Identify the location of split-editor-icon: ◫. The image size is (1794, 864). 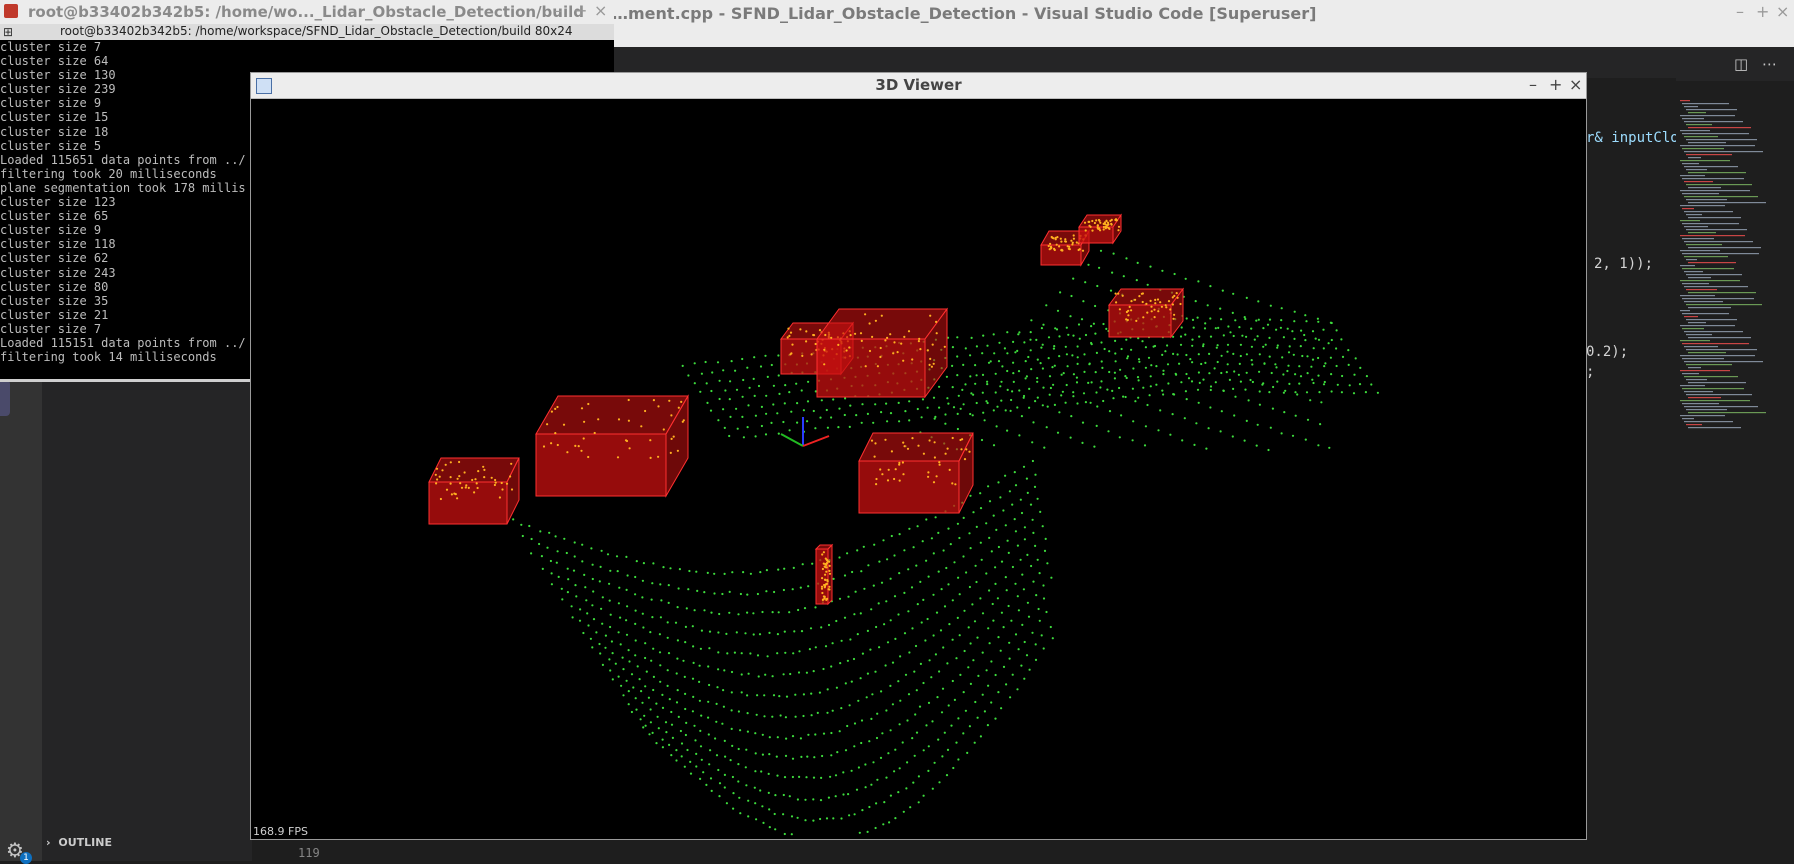
(1741, 64).